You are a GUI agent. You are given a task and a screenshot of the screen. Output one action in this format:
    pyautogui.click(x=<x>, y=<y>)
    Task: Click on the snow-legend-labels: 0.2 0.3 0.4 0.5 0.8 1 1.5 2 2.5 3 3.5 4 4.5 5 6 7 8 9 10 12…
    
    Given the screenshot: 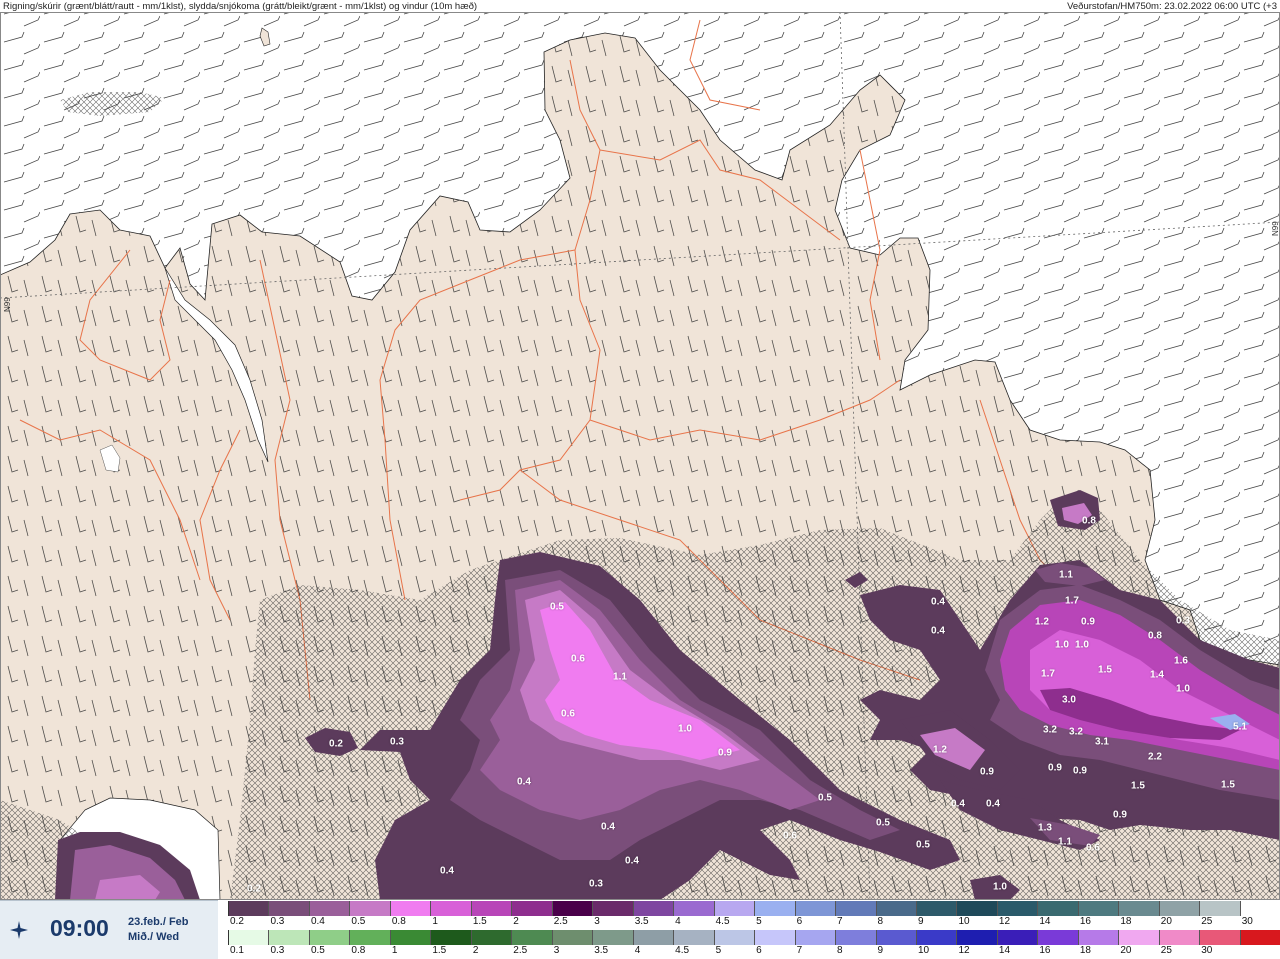 What is the action you would take?
    pyautogui.click(x=754, y=922)
    